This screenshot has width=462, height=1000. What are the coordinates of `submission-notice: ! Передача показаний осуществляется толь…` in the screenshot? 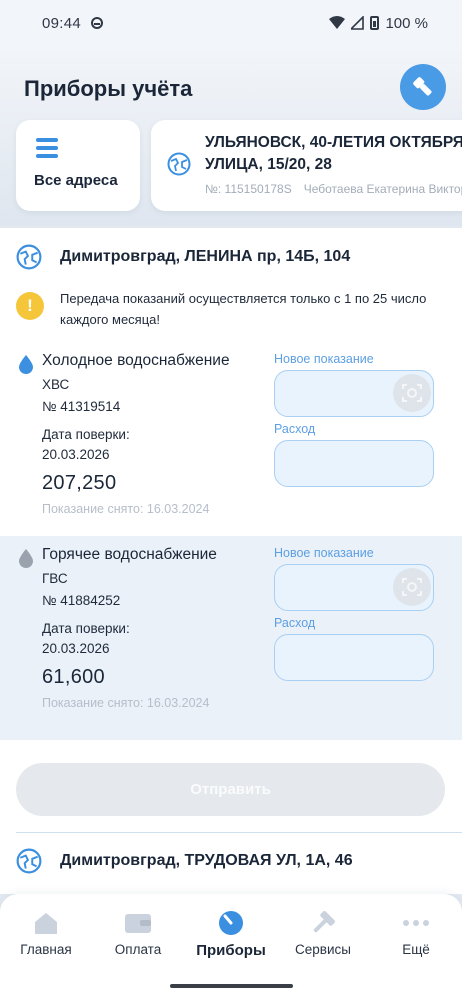 It's located at (226, 309).